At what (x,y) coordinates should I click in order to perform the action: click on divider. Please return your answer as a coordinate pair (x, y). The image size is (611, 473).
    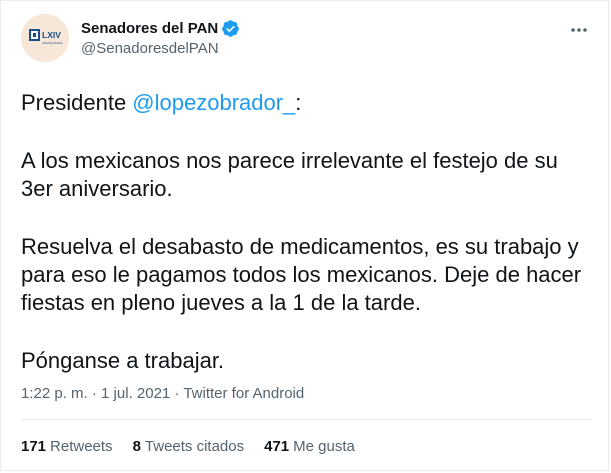
    Looking at the image, I should click on (306, 419).